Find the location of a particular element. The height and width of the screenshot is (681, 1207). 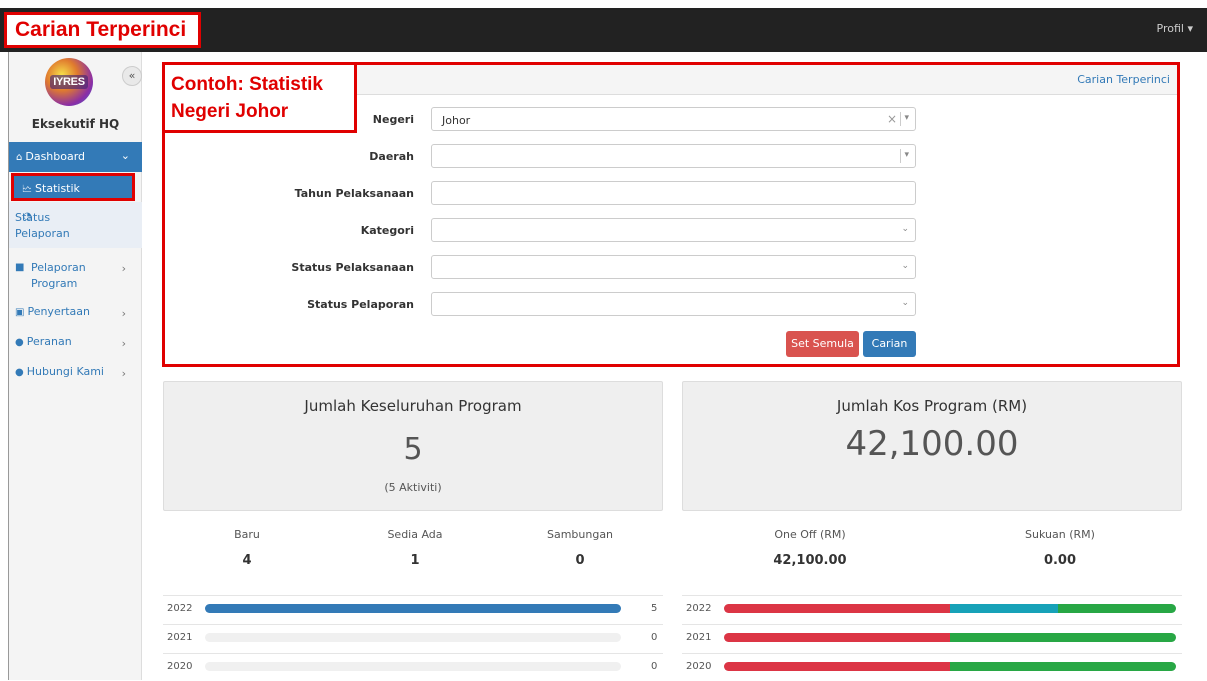

negeri-value: Johor is located at coordinates (456, 120).